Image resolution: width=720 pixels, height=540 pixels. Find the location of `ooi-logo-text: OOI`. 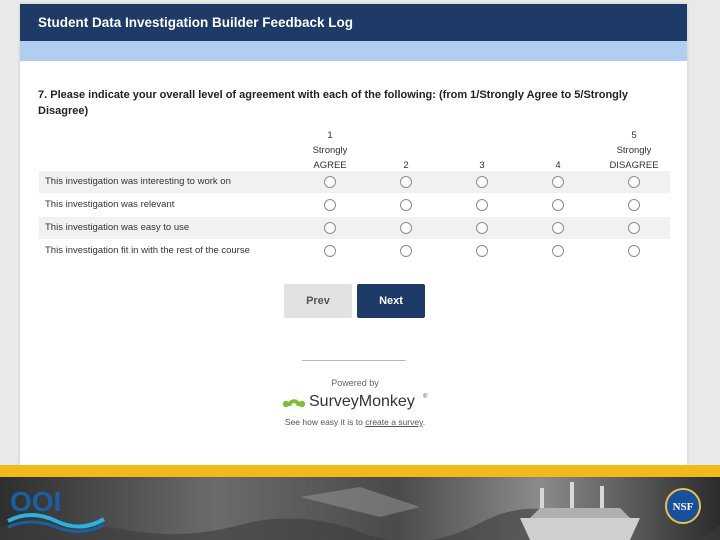

ooi-logo-text: OOI is located at coordinates (35, 501).